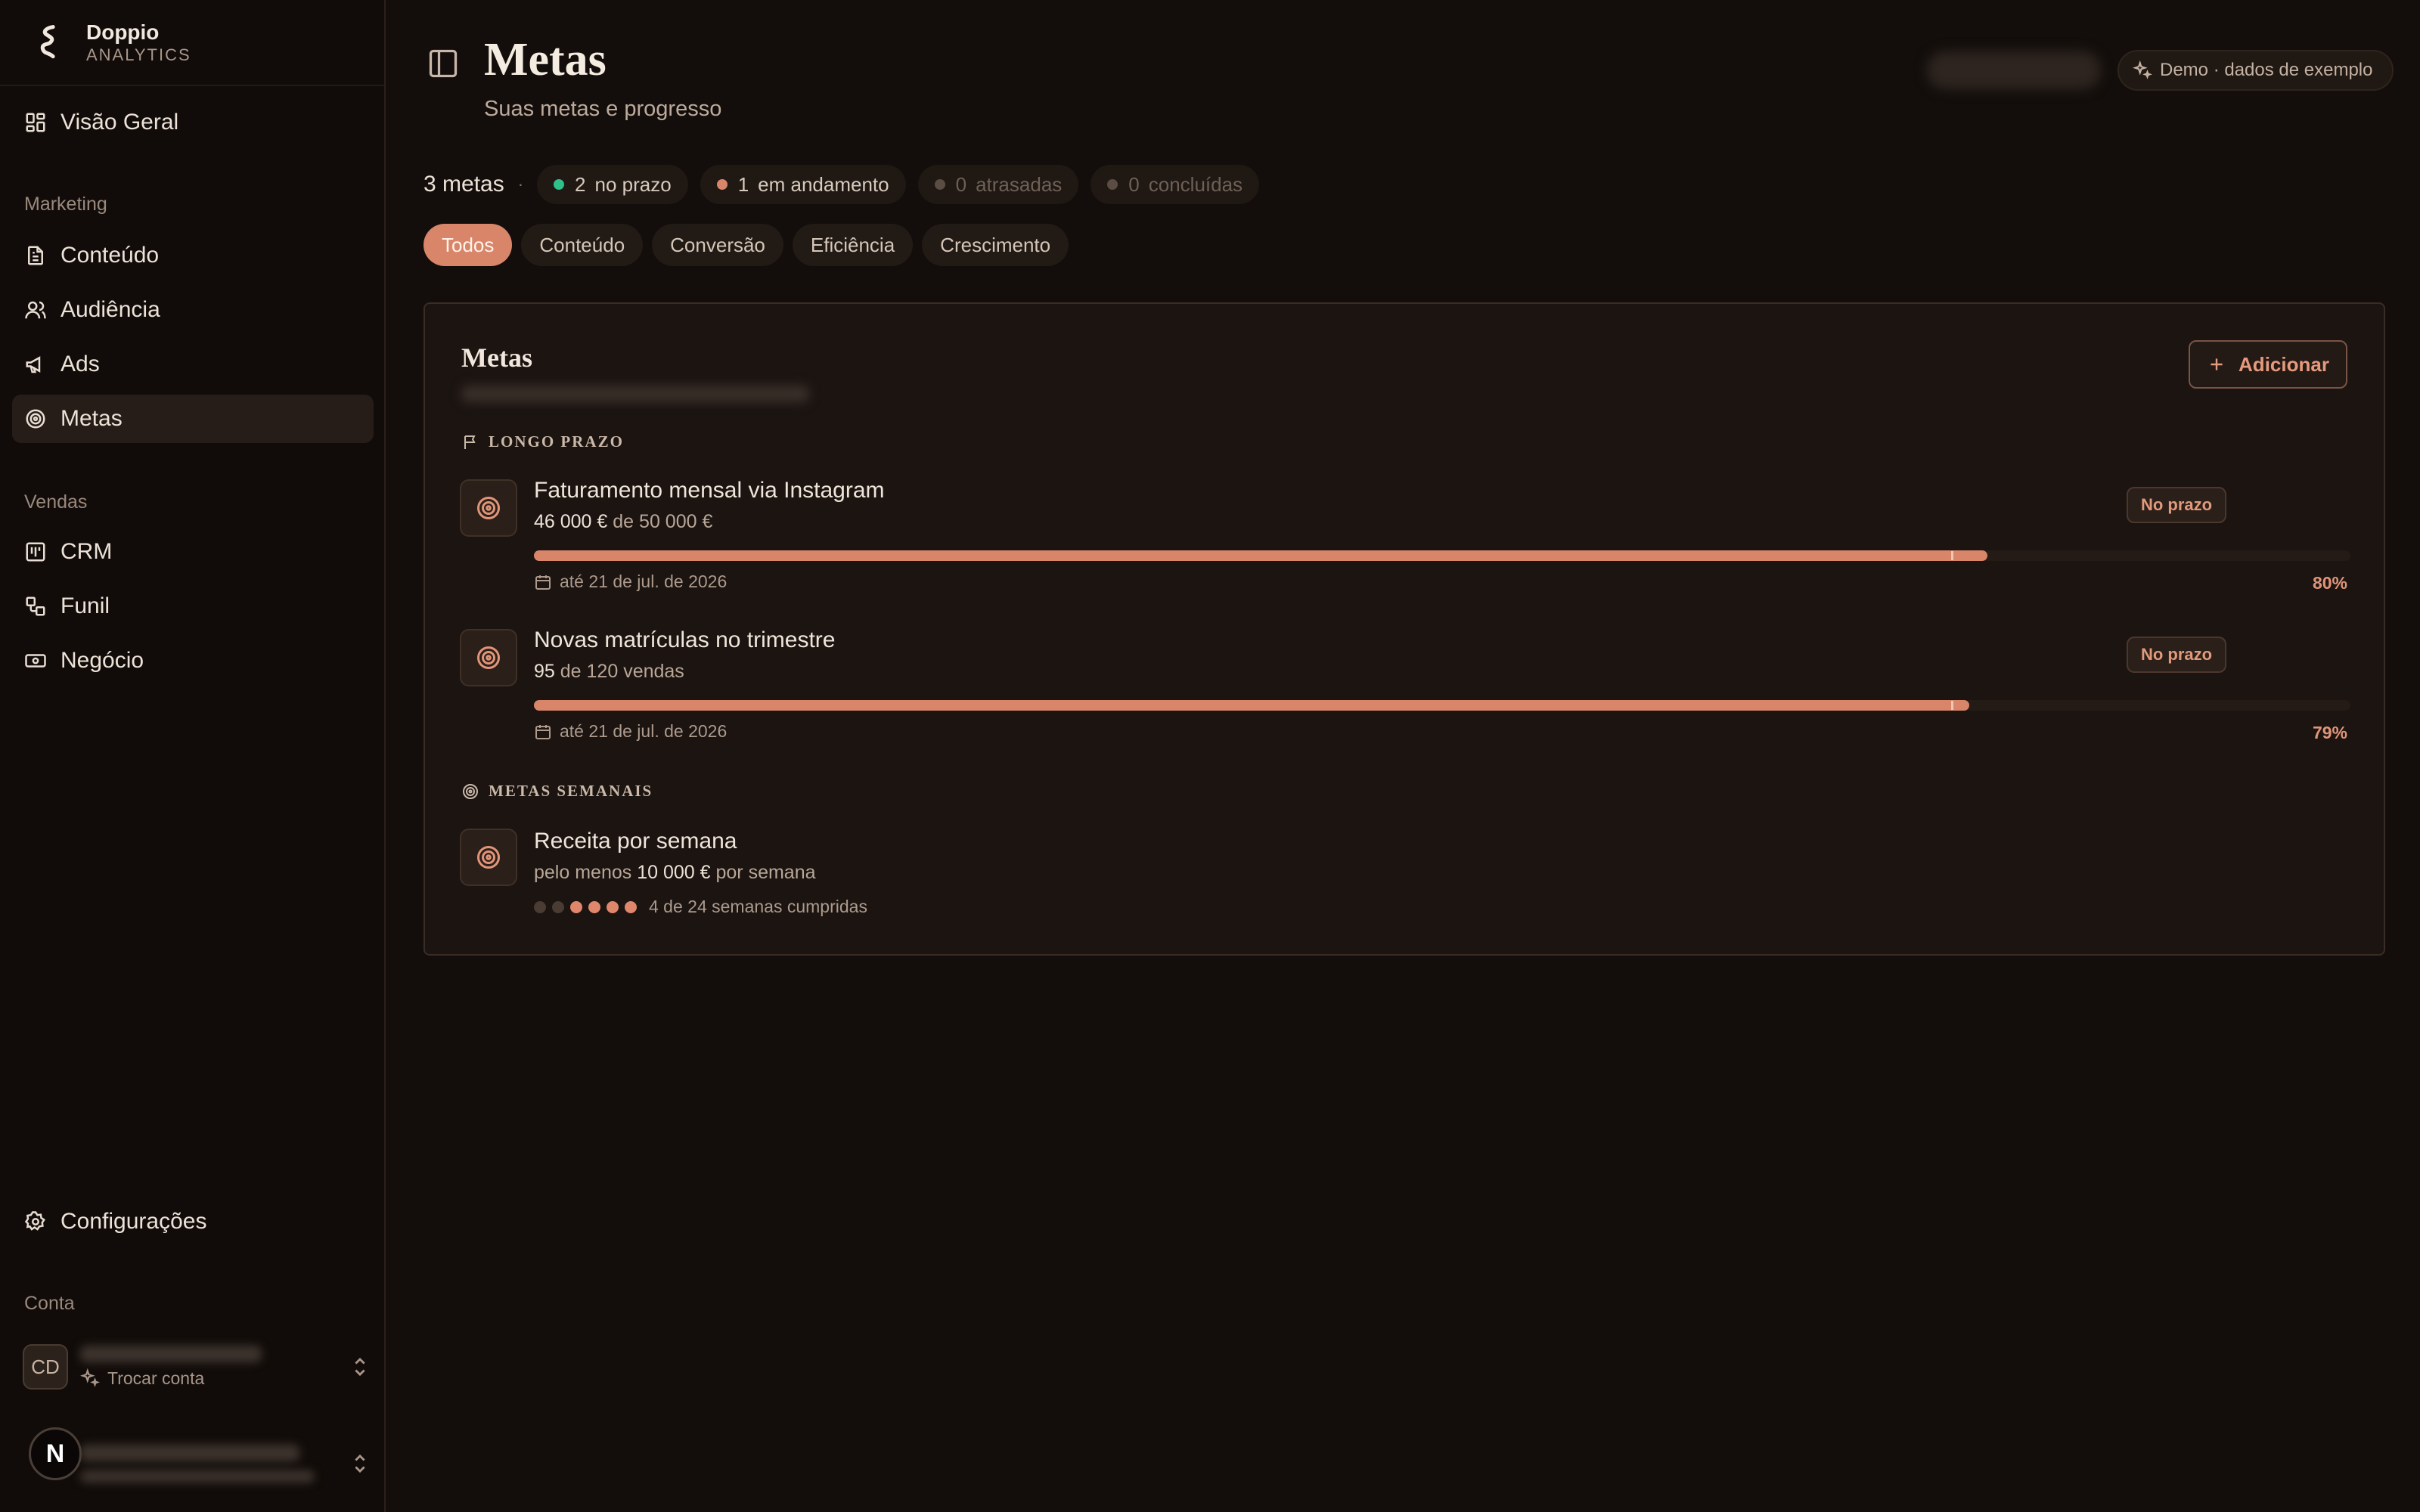  Describe the element at coordinates (612, 185) in the screenshot. I see `stat-chip-on-track: 2 no prazo` at that location.